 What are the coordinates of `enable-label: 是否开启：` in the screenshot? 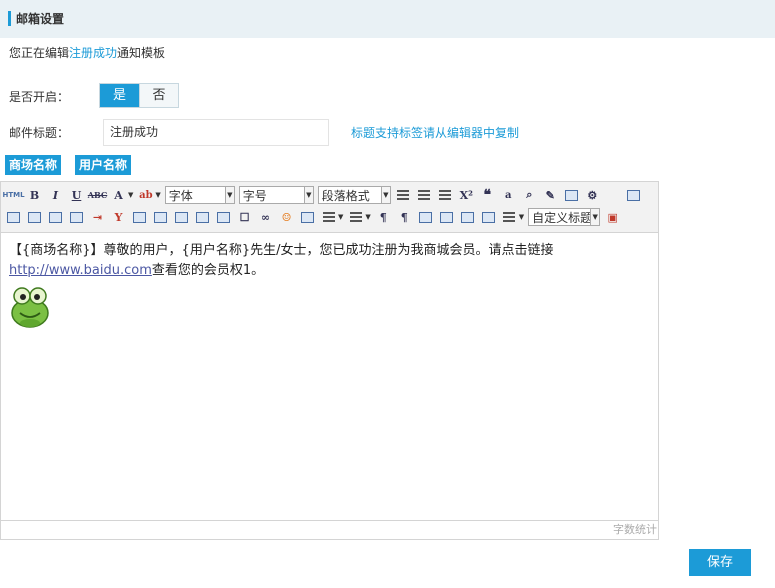 It's located at (39, 97).